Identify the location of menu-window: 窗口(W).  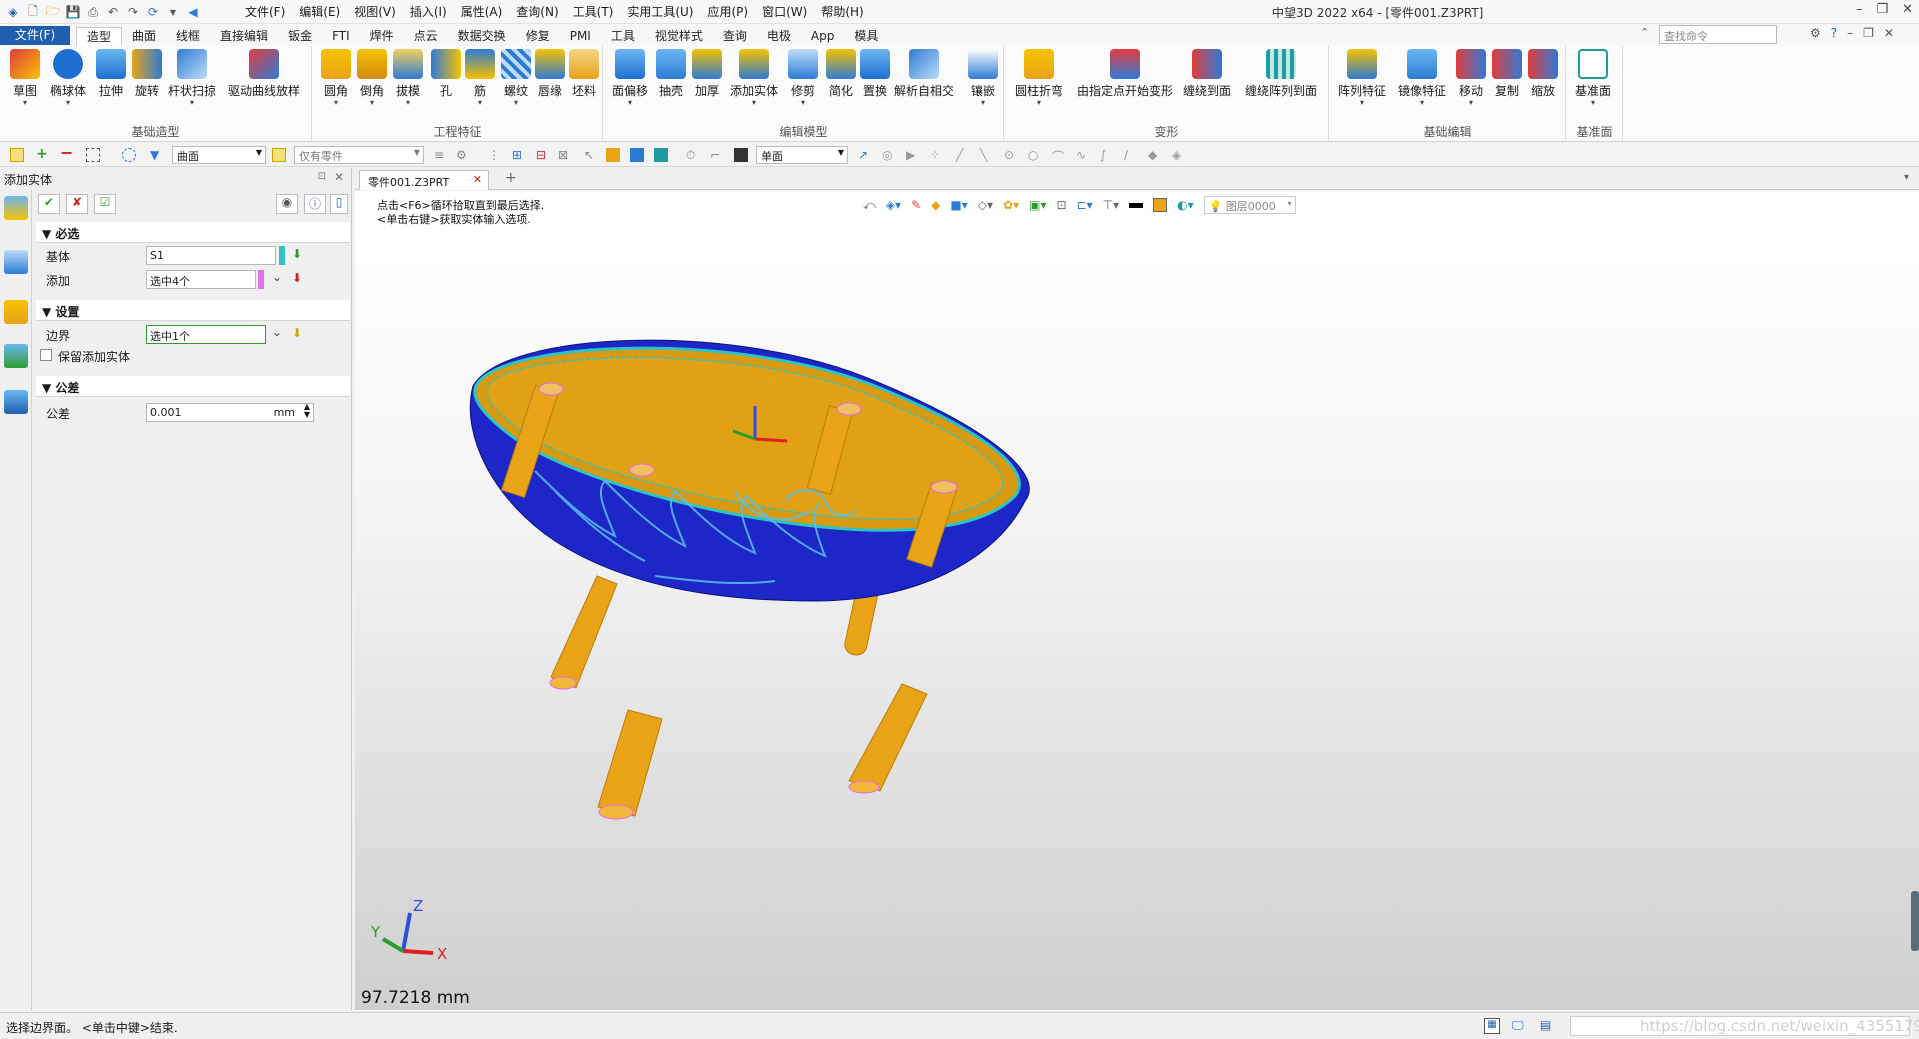
(784, 12).